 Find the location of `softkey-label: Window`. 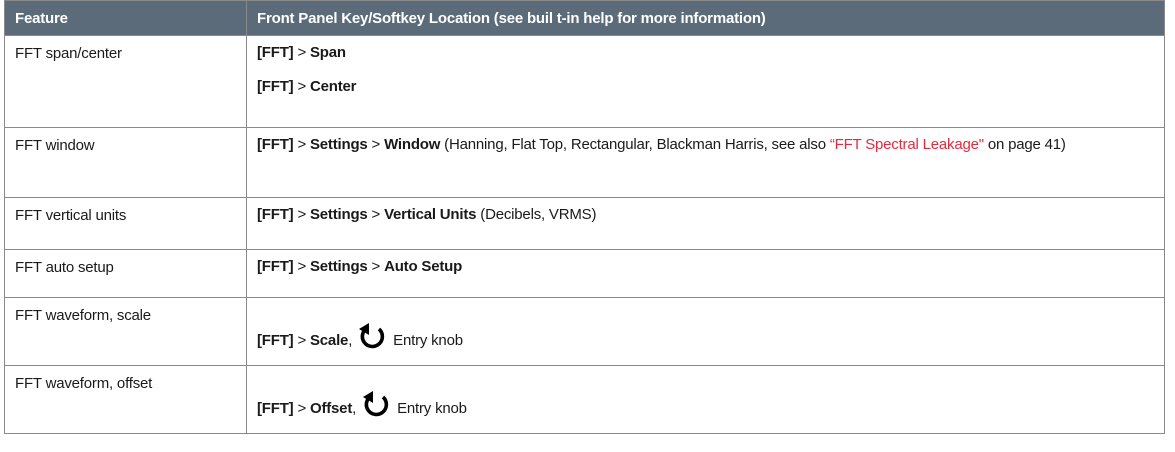

softkey-label: Window is located at coordinates (412, 144).